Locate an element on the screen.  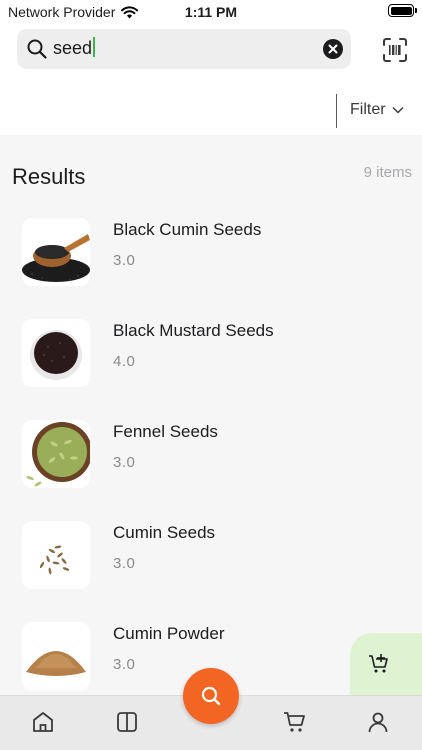
list-item: Black Cumin Seeds 3.0 is located at coordinates (211, 250).